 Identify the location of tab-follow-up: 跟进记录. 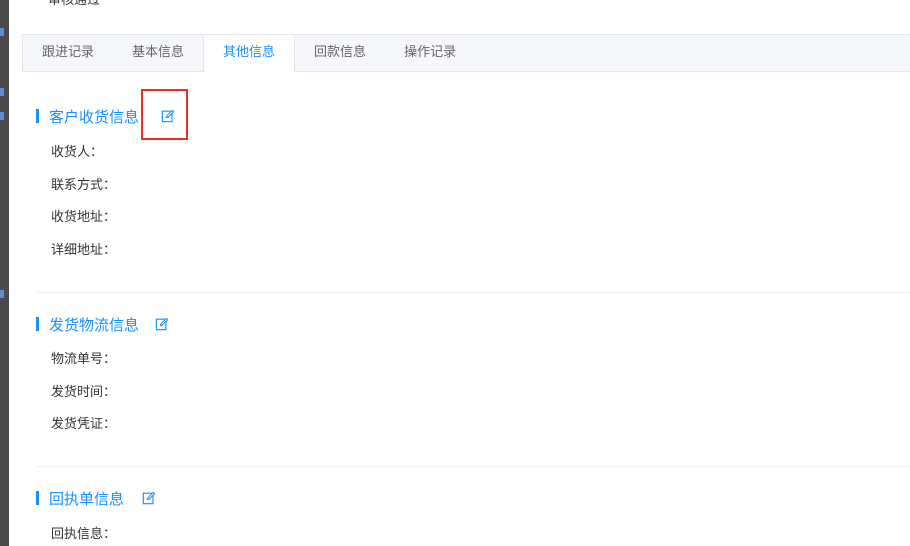
(68, 53).